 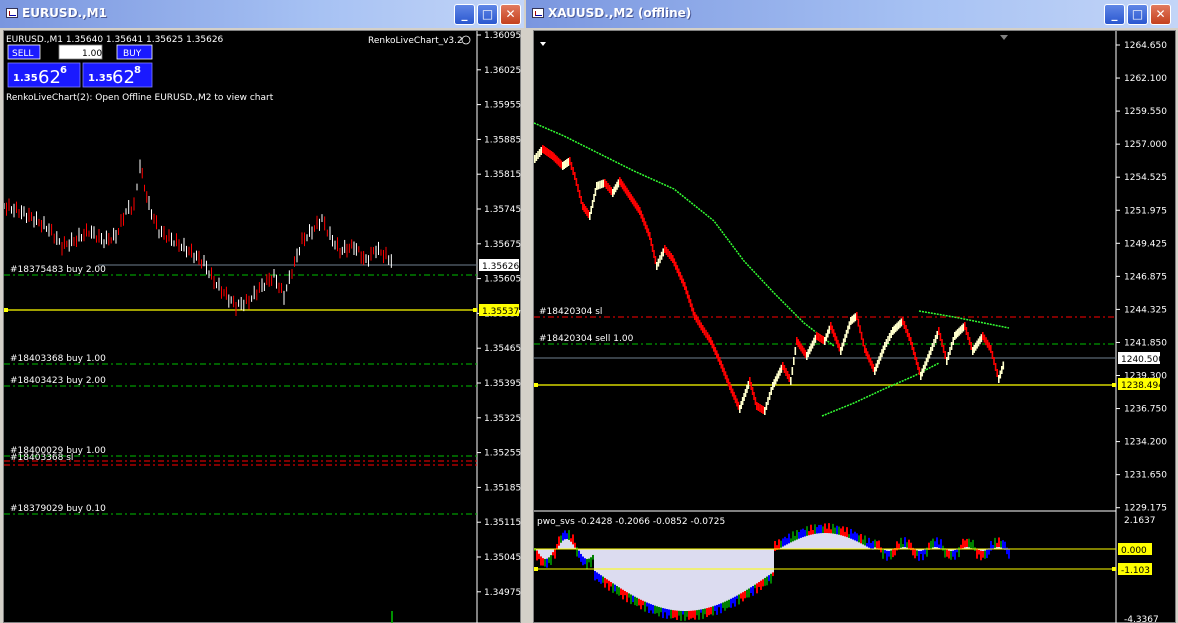 I want to click on pwo-indicator-label: pwo_svs -0.2428 -0.2066 -0.0852 -0.0725, so click(x=631, y=522).